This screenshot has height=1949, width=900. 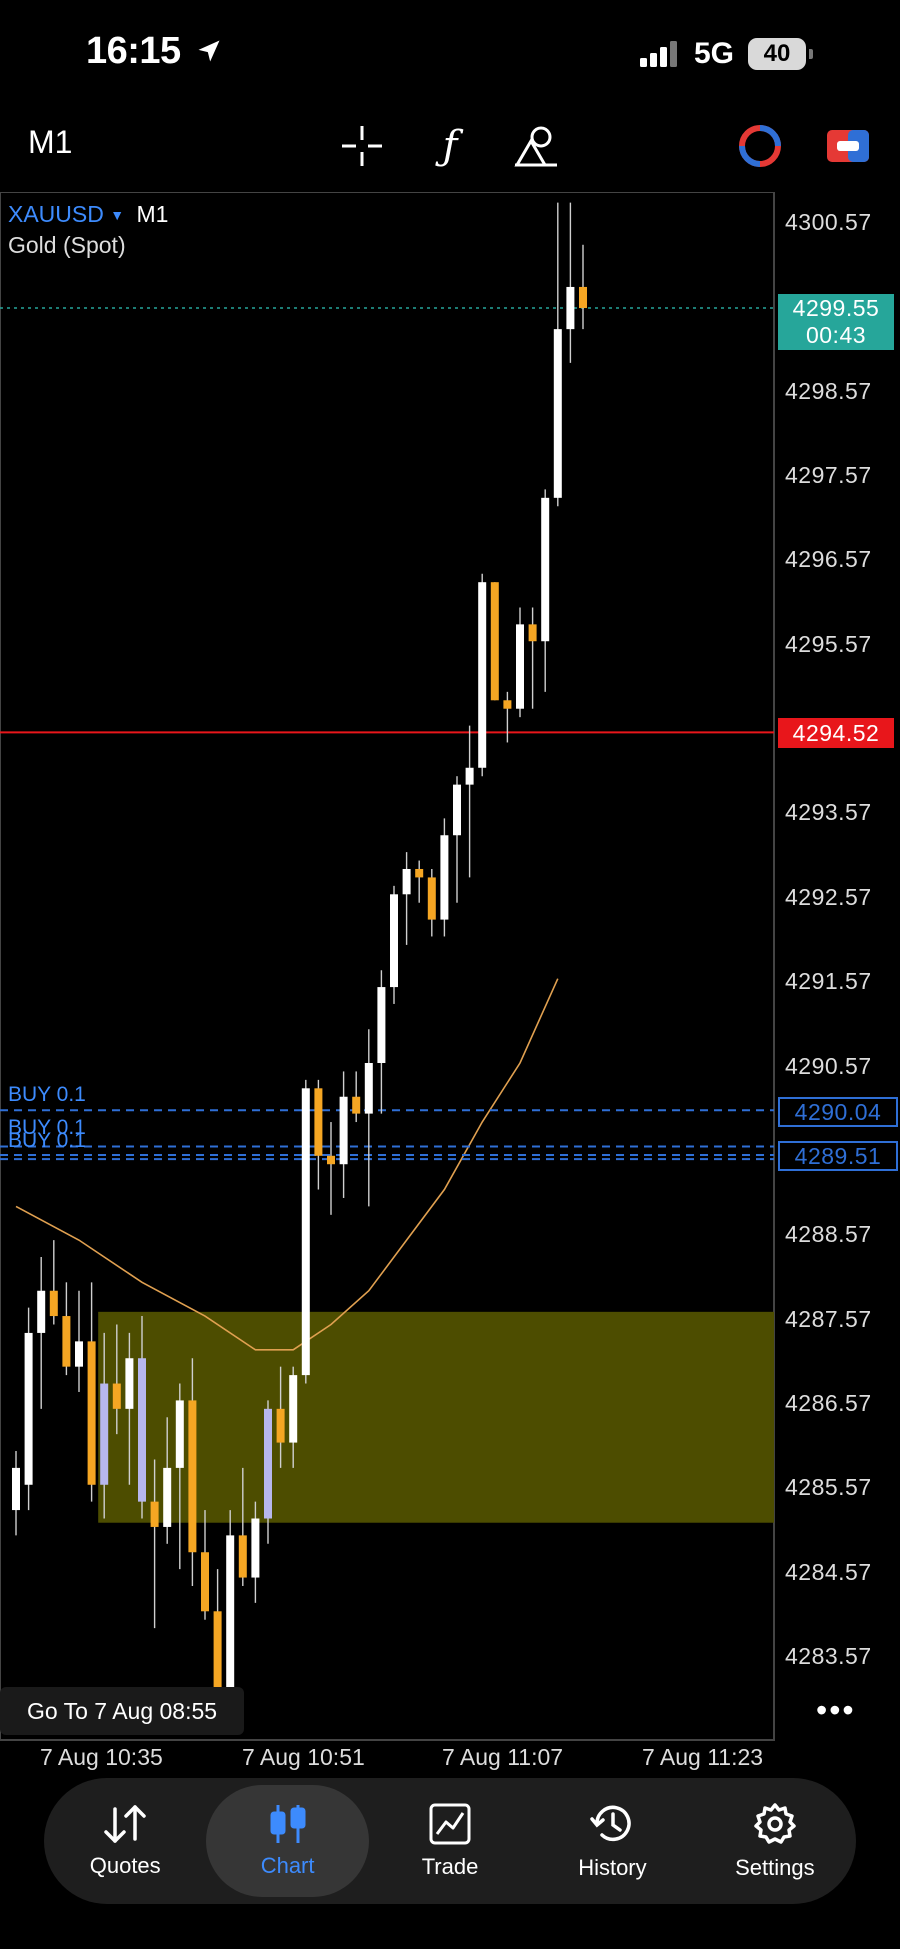 What do you see at coordinates (362, 146) in the screenshot?
I see `crosshair-icon` at bounding box center [362, 146].